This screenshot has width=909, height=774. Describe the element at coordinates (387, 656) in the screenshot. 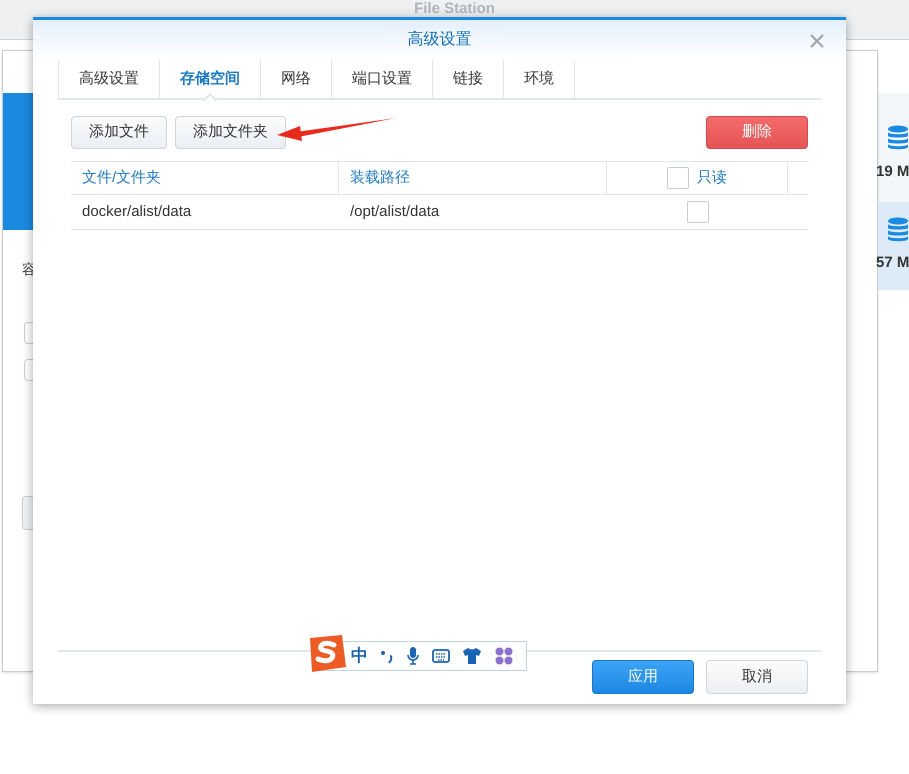

I see `punctuation-icon` at that location.